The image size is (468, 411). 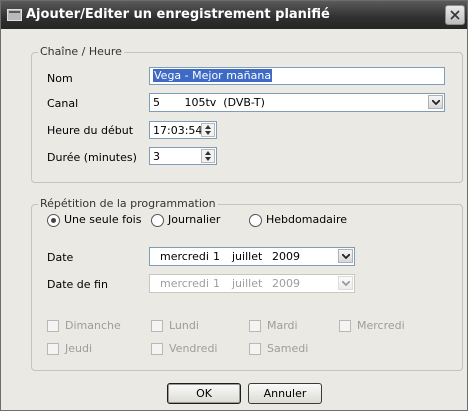 I want to click on start-time-value: 17:03:54, so click(x=178, y=130).